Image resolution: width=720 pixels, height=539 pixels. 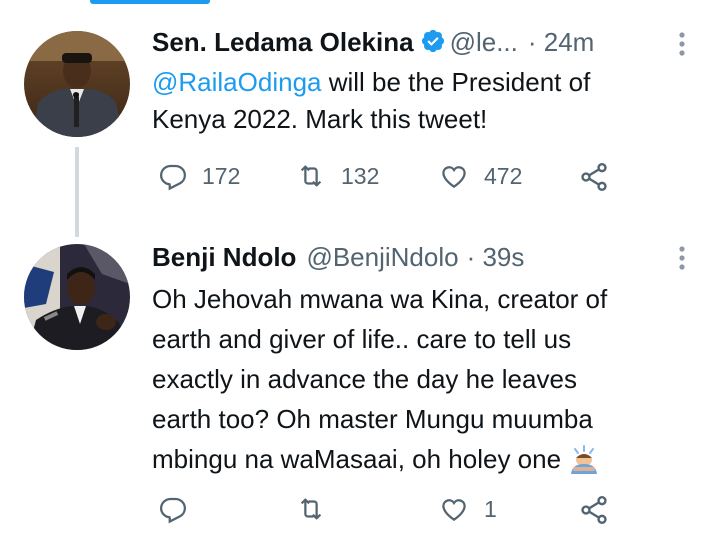 I want to click on tweet-text-line: mbingu na waMasaai, oh holey one, so click(x=357, y=459).